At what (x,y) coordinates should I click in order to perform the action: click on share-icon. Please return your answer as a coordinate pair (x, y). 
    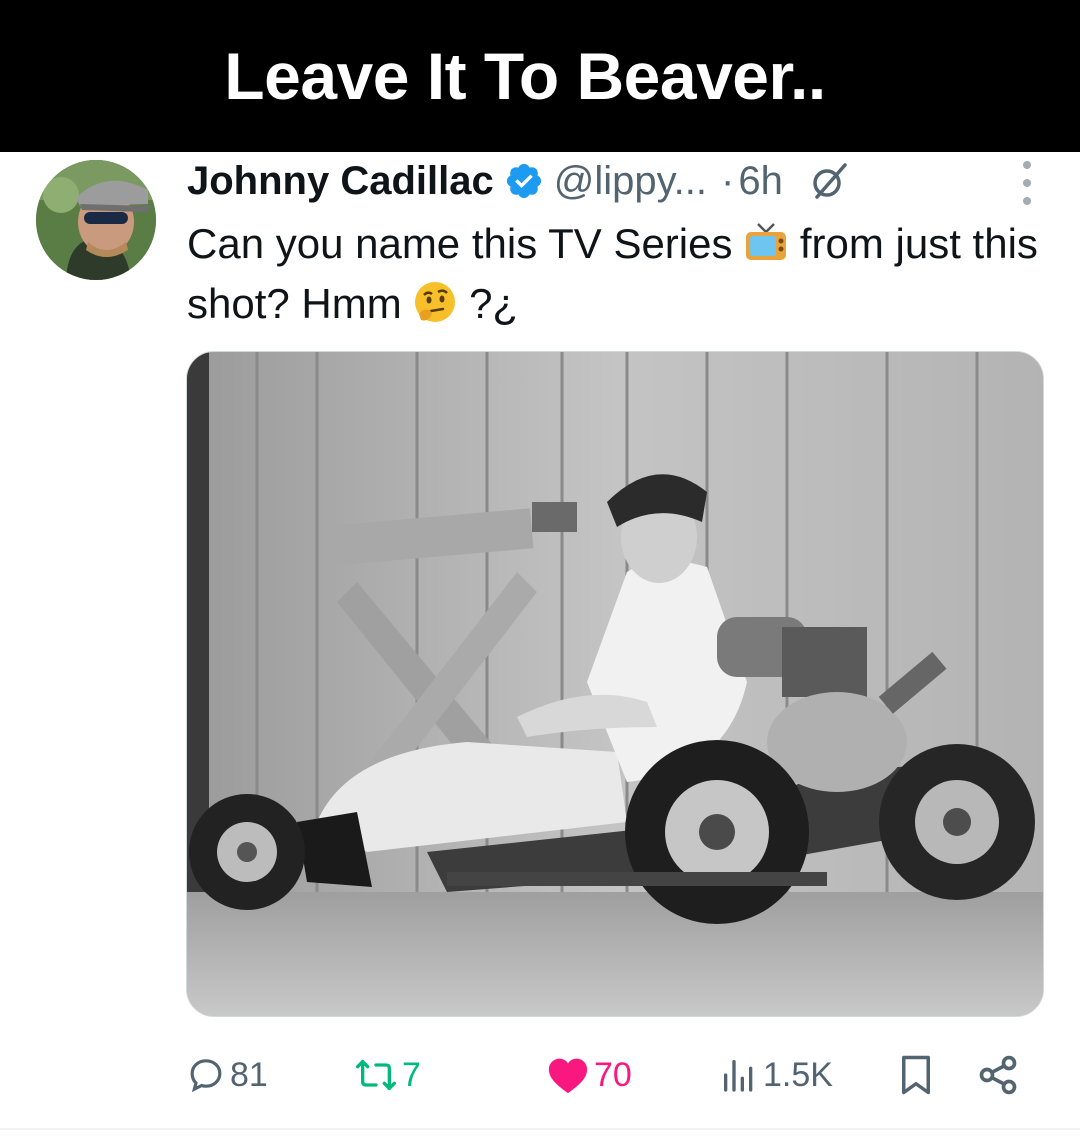
    Looking at the image, I should click on (998, 1075).